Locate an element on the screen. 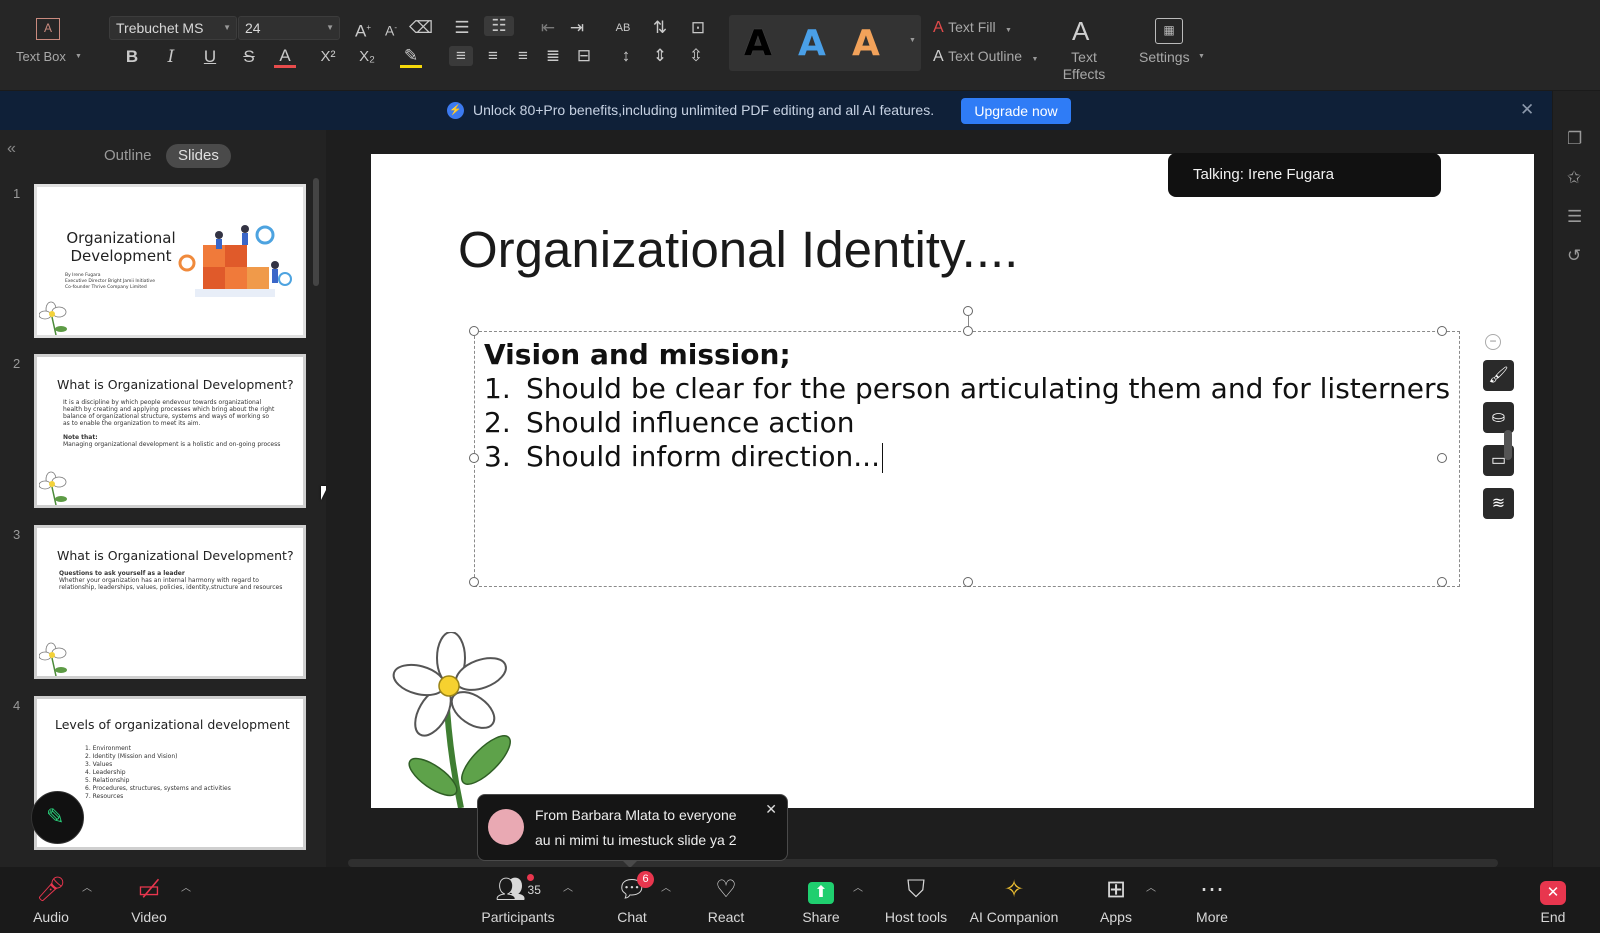  tab-slides: Slides is located at coordinates (198, 156).